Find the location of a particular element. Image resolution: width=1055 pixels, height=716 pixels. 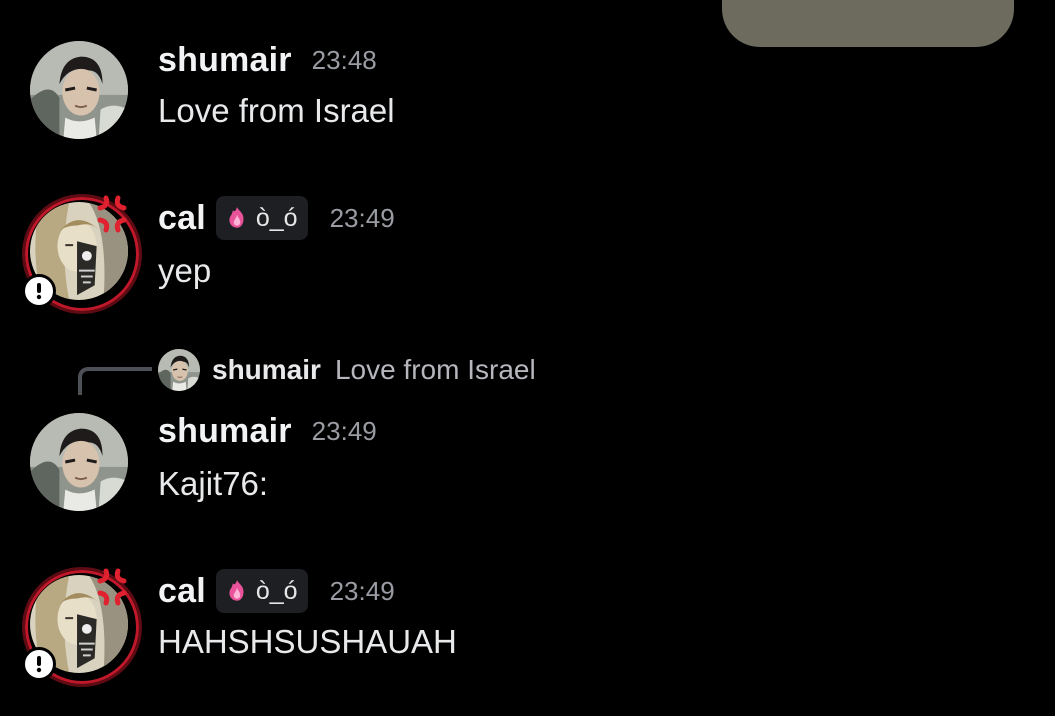

message-text: Love from Israel is located at coordinates (276, 110).